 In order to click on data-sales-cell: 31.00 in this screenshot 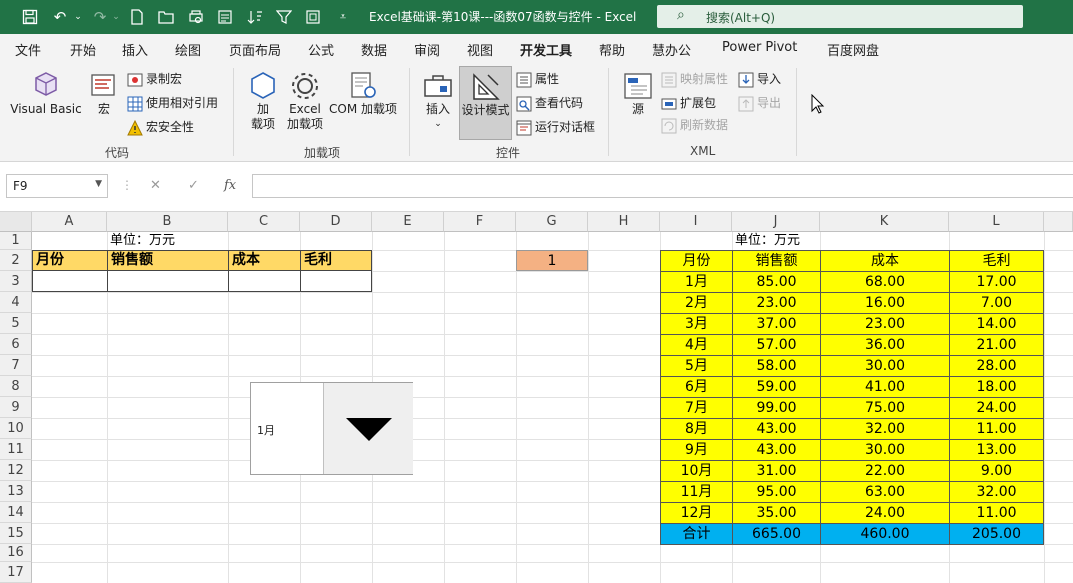, I will do `click(776, 471)`.